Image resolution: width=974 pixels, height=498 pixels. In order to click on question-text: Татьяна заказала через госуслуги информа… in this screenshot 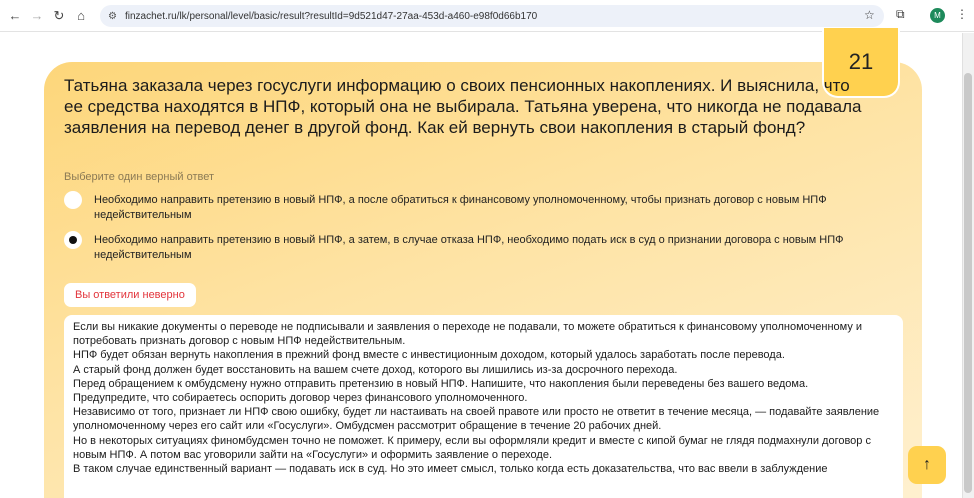, I will do `click(463, 106)`.